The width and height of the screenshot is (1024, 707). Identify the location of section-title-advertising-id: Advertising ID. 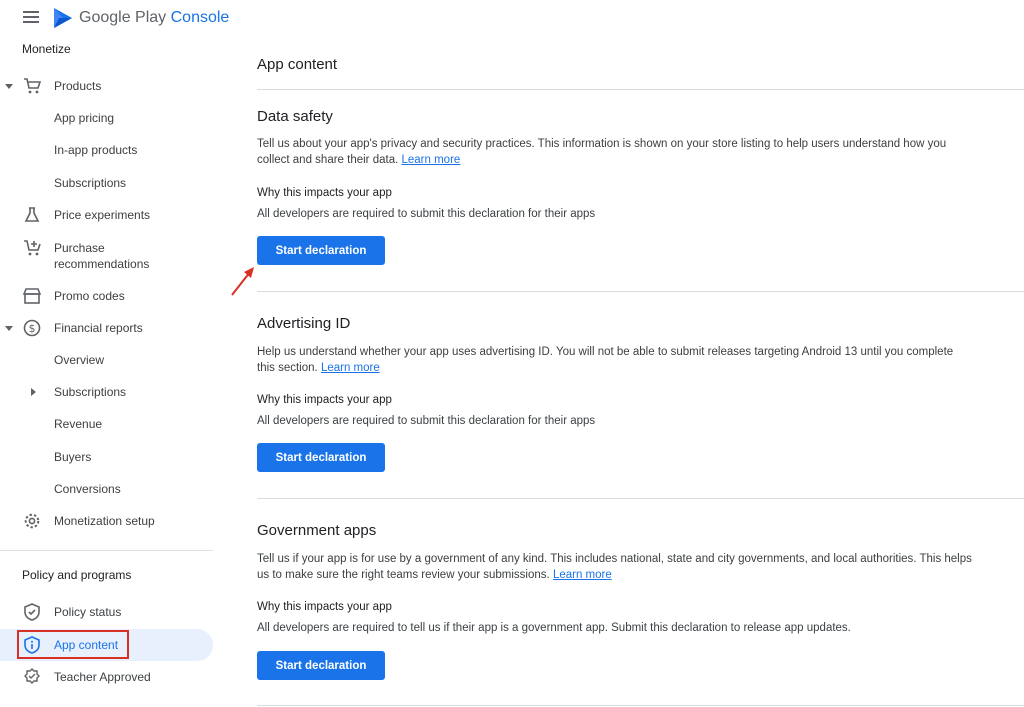
(304, 323).